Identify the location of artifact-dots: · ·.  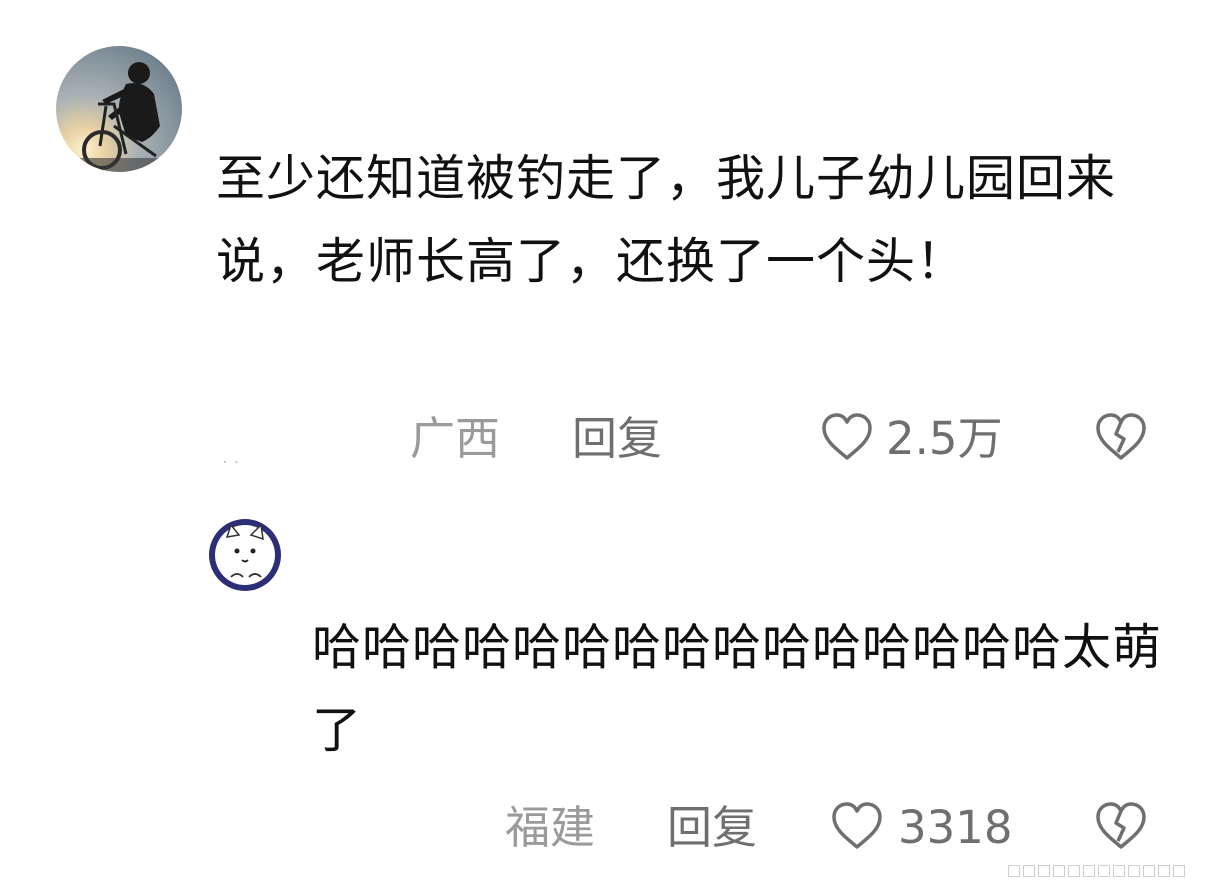
(231, 462).